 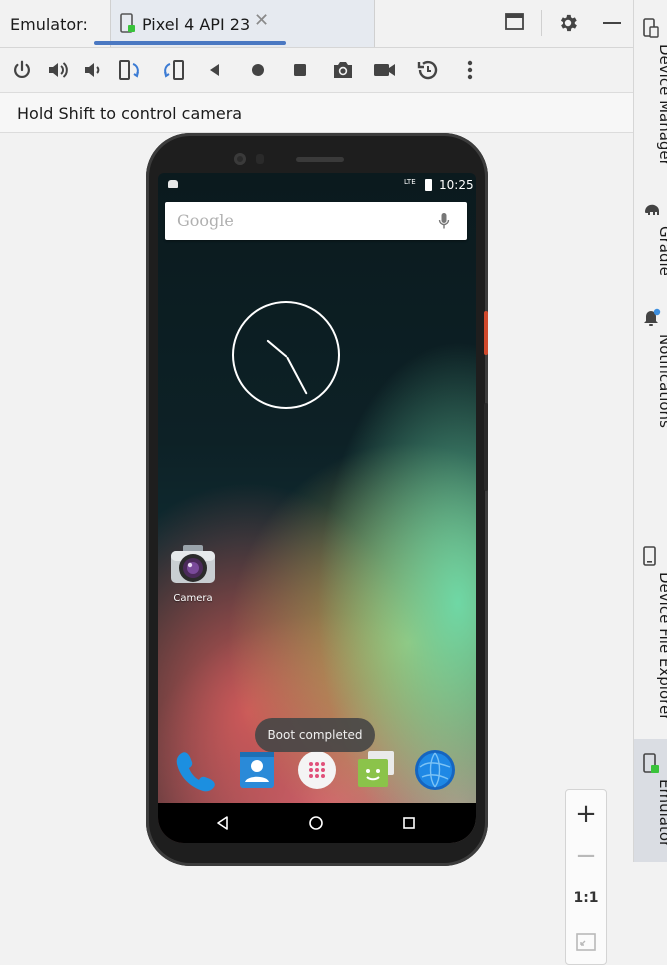 What do you see at coordinates (410, 182) in the screenshot?
I see `lte-indicator: LTE` at bounding box center [410, 182].